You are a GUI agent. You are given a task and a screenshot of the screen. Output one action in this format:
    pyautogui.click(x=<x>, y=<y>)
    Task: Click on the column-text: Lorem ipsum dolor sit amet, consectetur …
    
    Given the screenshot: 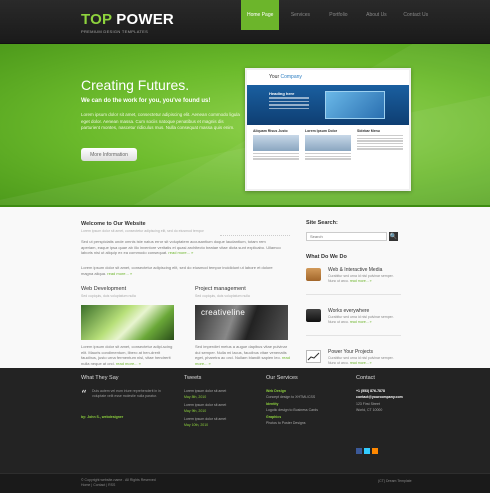 What is the action you would take?
    pyautogui.click(x=128, y=355)
    